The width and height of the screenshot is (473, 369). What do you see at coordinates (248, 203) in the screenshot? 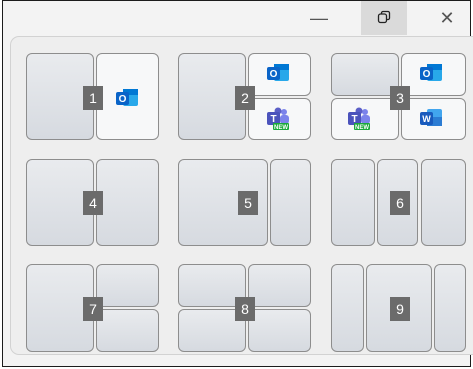
I see `layout-number: 5` at bounding box center [248, 203].